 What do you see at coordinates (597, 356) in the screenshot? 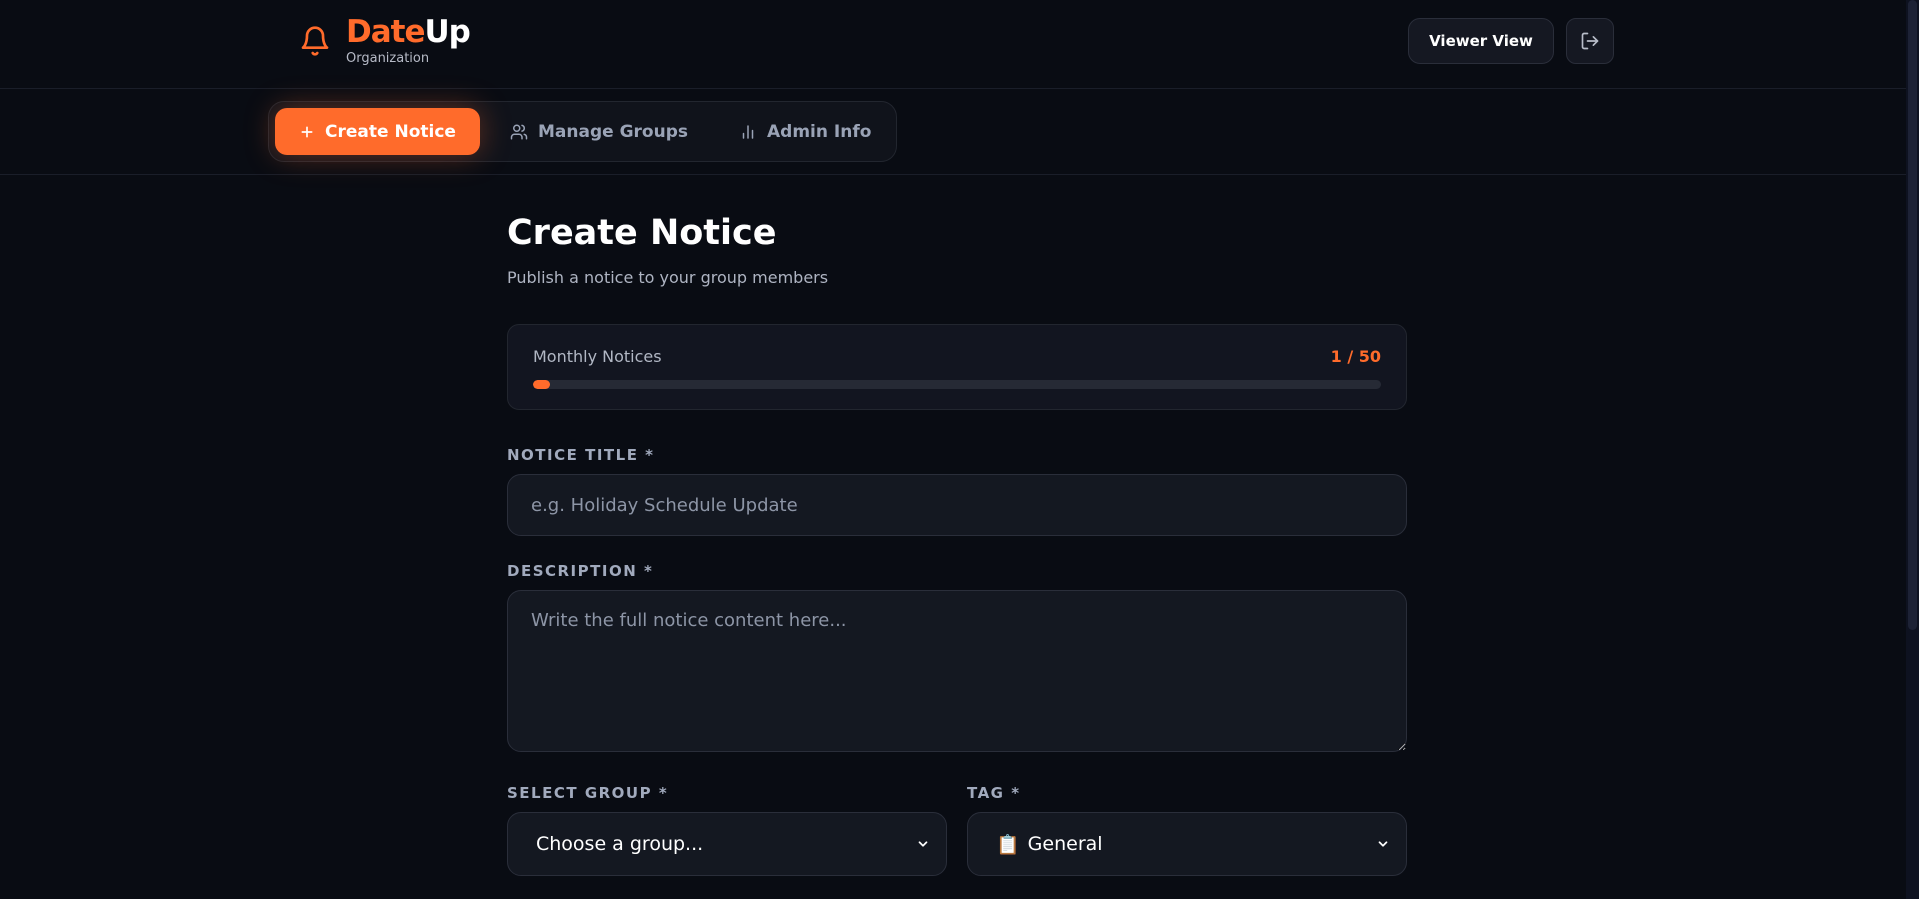
I see `quota-label: Monthly Notices` at bounding box center [597, 356].